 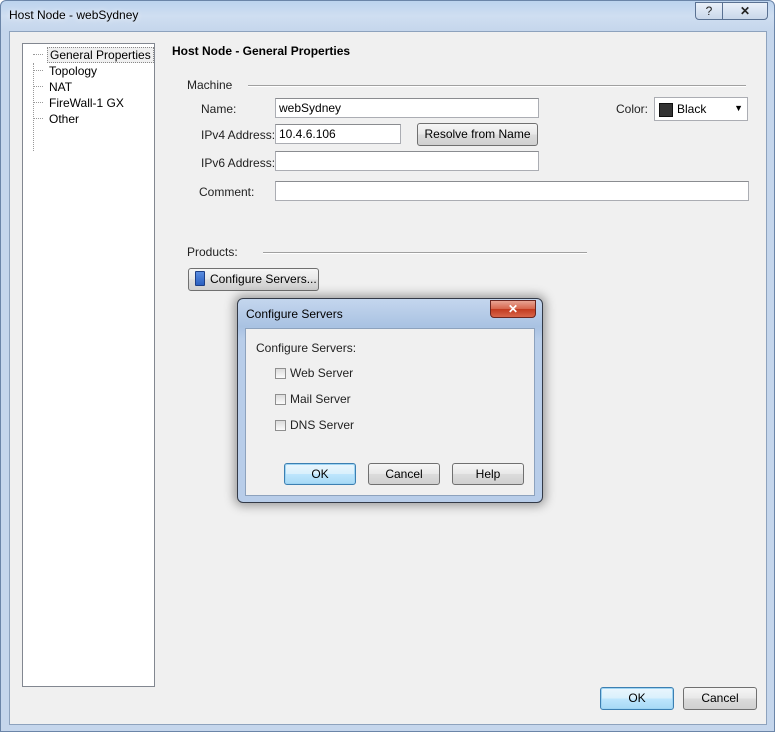 I want to click on machine-section-label: Machine, so click(x=210, y=85).